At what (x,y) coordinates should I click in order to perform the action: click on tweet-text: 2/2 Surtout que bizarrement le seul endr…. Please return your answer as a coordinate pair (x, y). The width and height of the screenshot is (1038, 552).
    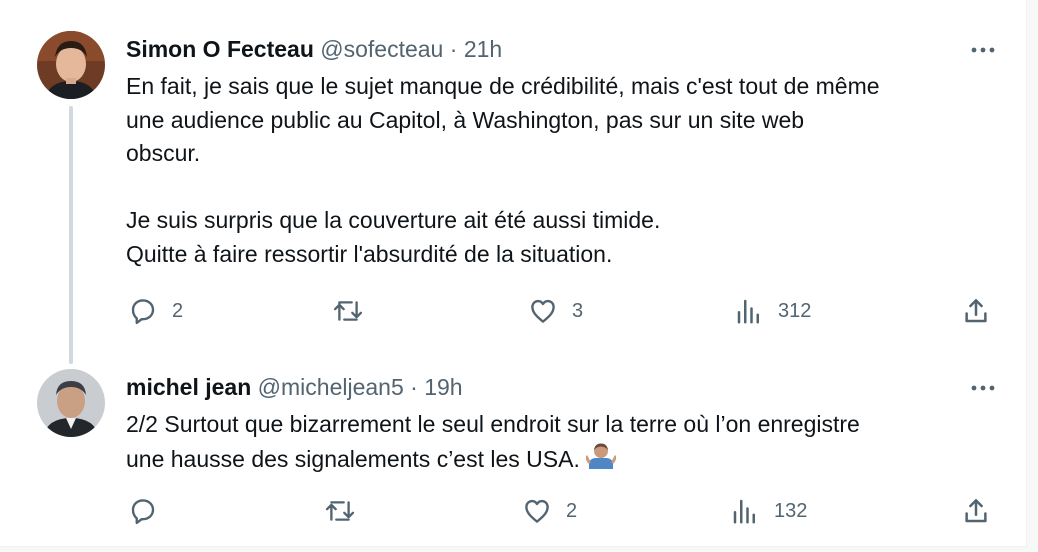
    Looking at the image, I should click on (566, 443).